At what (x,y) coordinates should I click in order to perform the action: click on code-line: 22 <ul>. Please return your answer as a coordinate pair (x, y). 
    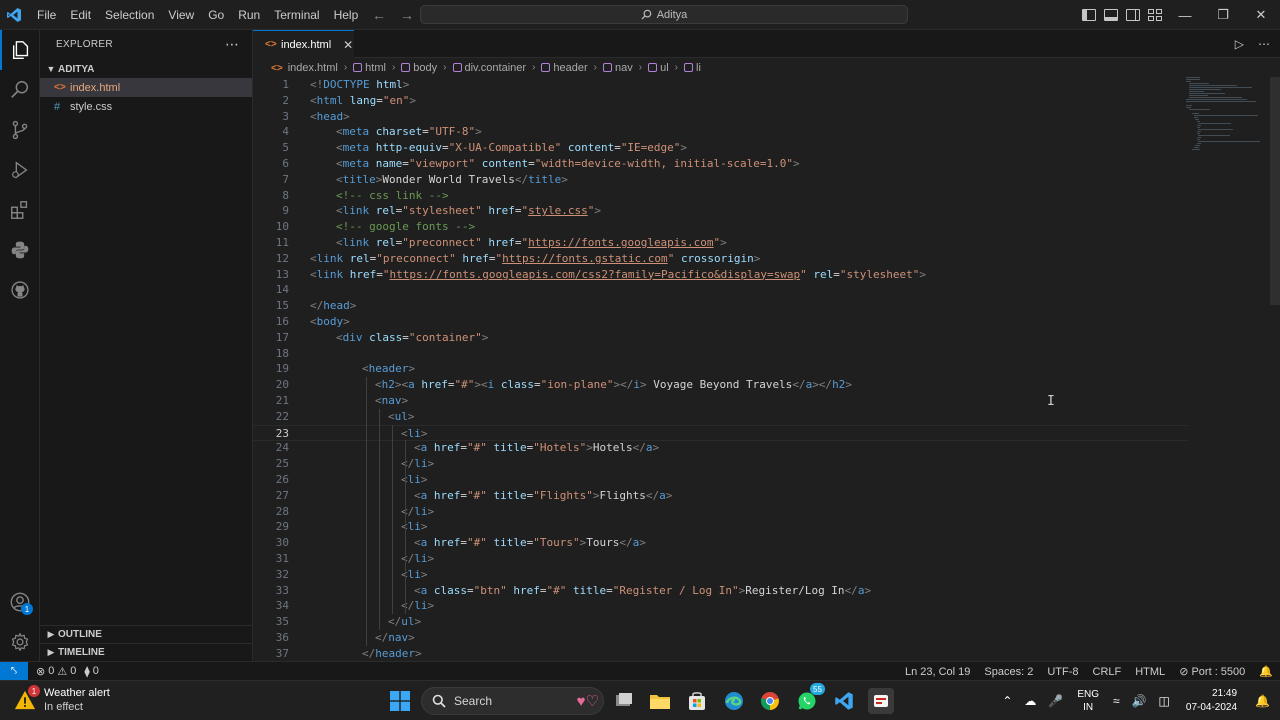
    Looking at the image, I should click on (720, 417).